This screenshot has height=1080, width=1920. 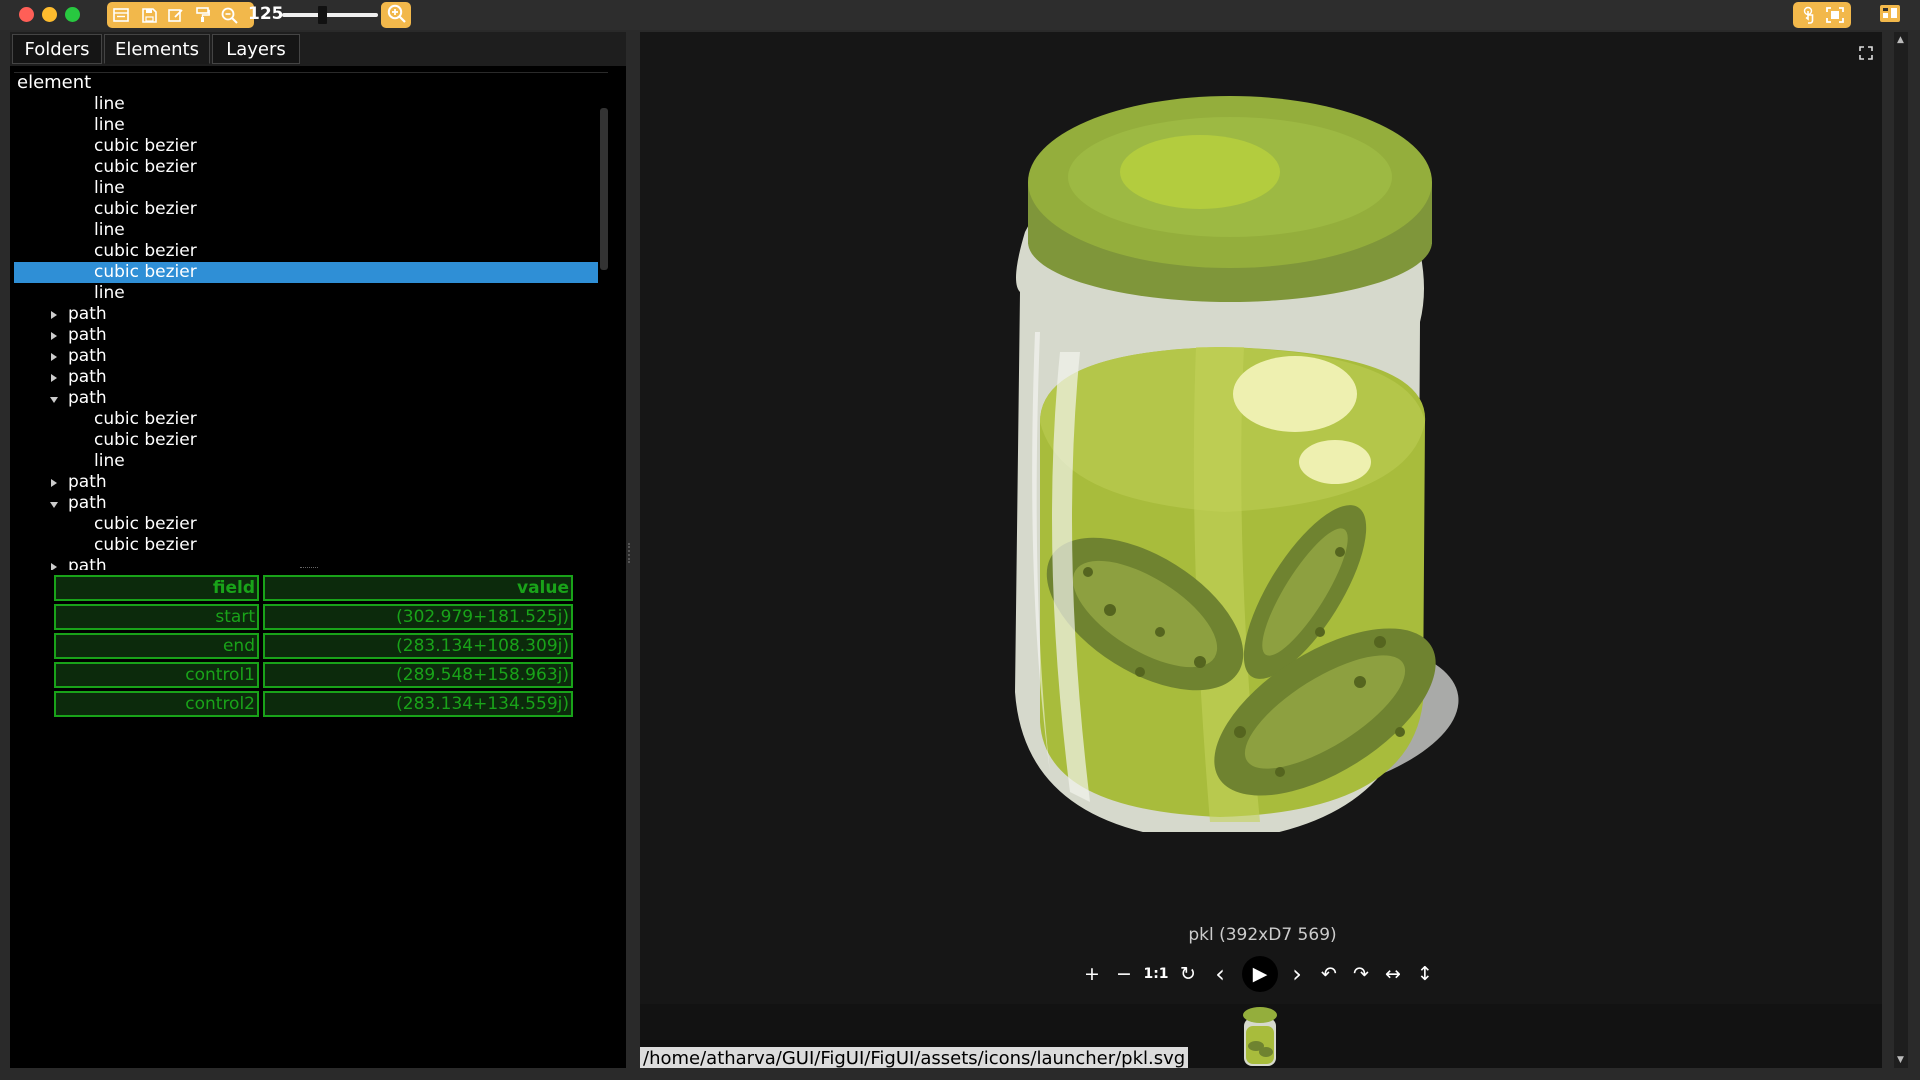 I want to click on zoom-in-control: +, so click(x=1092, y=974).